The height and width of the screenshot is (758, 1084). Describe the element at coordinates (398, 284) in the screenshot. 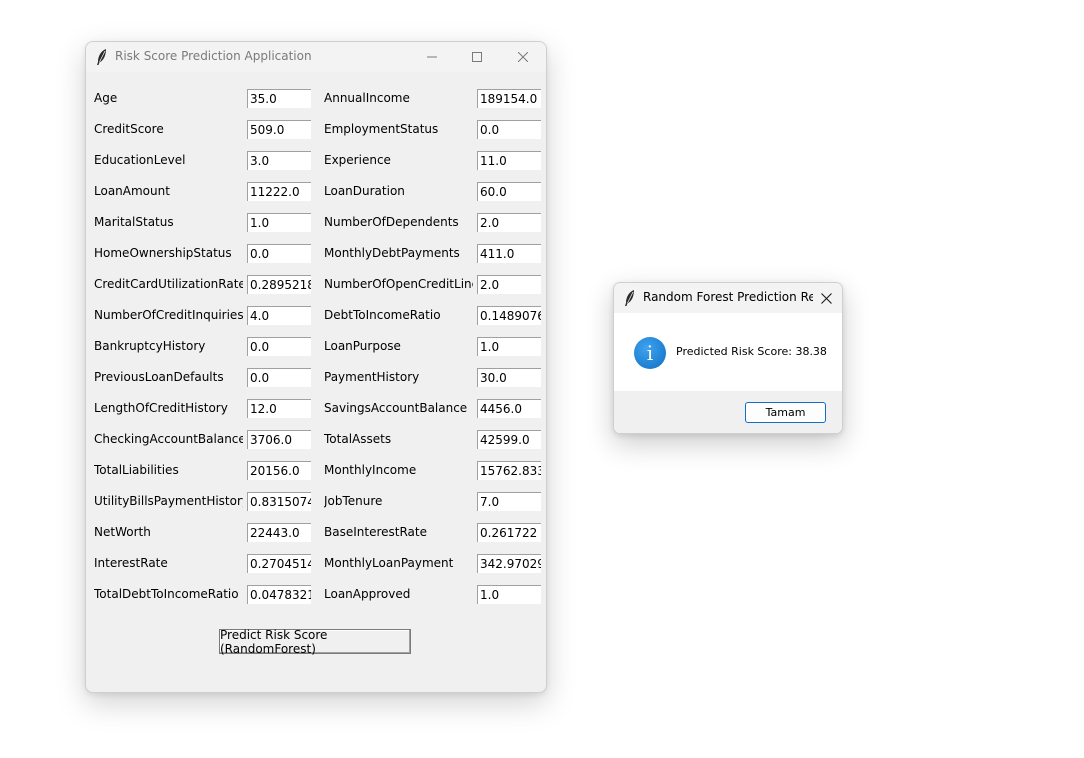

I see `field-label: NumberOfOpenCreditLines` at that location.